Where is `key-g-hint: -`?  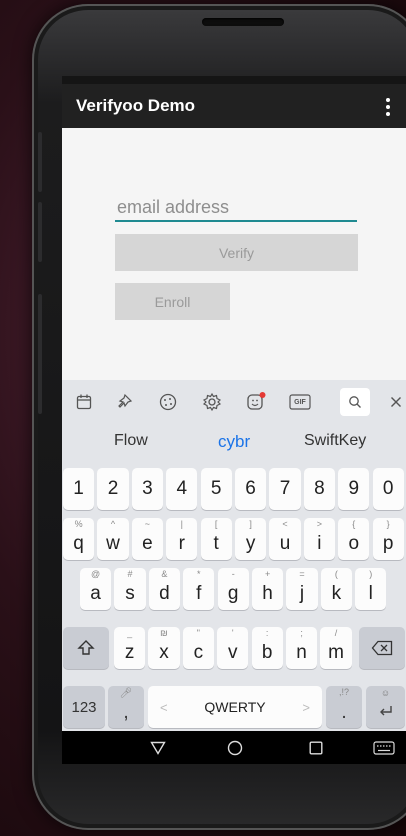
key-g-hint: - is located at coordinates (233, 574).